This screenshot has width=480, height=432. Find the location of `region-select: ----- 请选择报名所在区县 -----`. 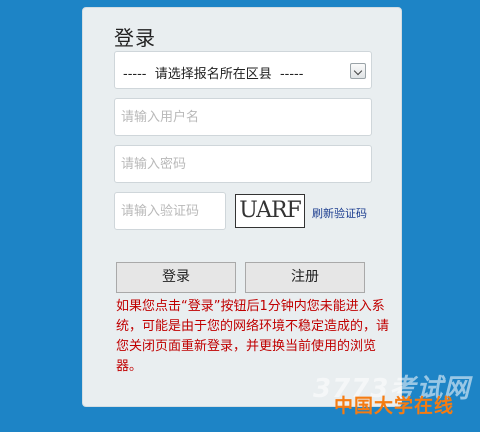

region-select: ----- 请选择报名所在区县 ----- is located at coordinates (243, 70).